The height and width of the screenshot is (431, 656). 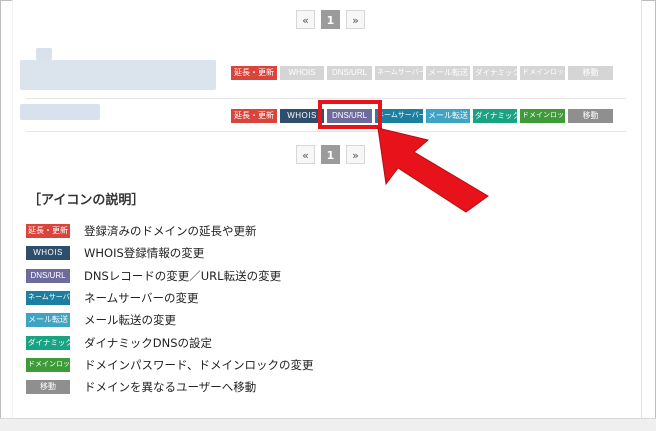 I want to click on nameserver-tag: ネームサーバー, so click(x=48, y=298).